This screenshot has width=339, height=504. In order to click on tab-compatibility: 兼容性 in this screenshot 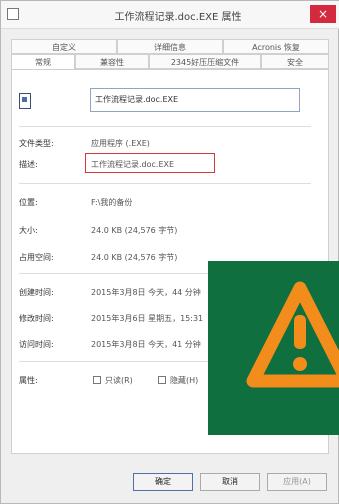, I will do `click(112, 61)`.